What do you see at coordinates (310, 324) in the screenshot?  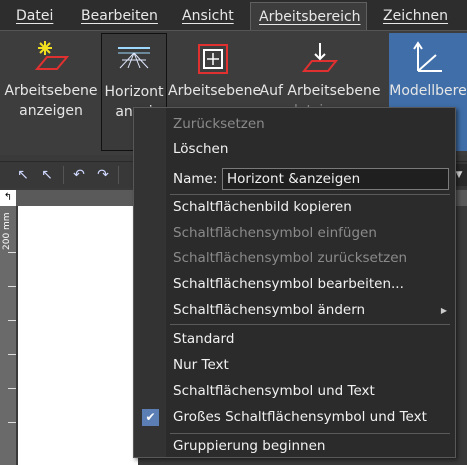 I see `menu-separator` at bounding box center [310, 324].